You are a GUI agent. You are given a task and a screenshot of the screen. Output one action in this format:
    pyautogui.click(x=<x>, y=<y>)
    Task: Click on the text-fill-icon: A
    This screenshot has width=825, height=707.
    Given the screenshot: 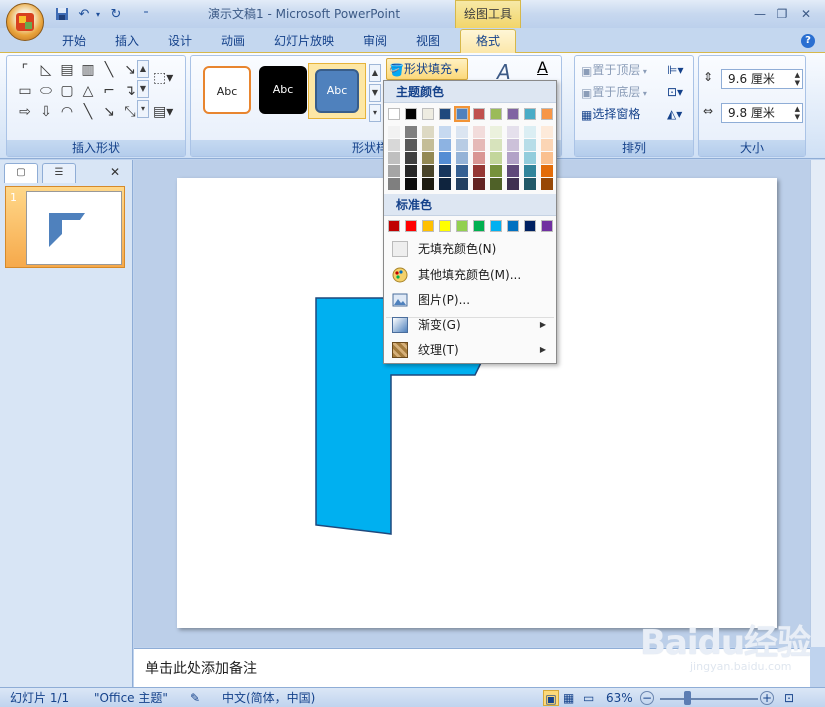 What is the action you would take?
    pyautogui.click(x=542, y=67)
    